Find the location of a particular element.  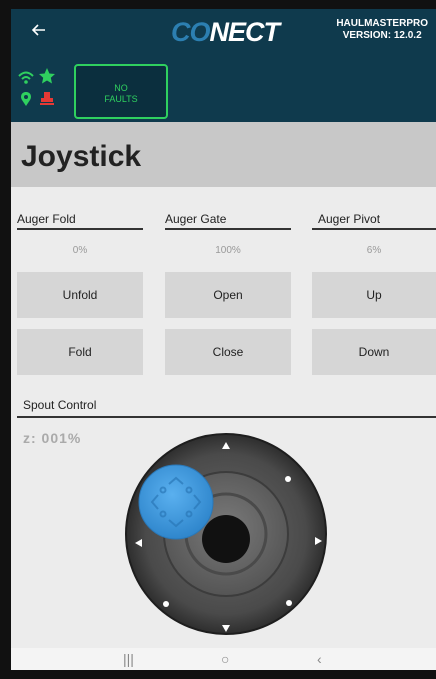

spout-control-label: Spout Control is located at coordinates (60, 405).